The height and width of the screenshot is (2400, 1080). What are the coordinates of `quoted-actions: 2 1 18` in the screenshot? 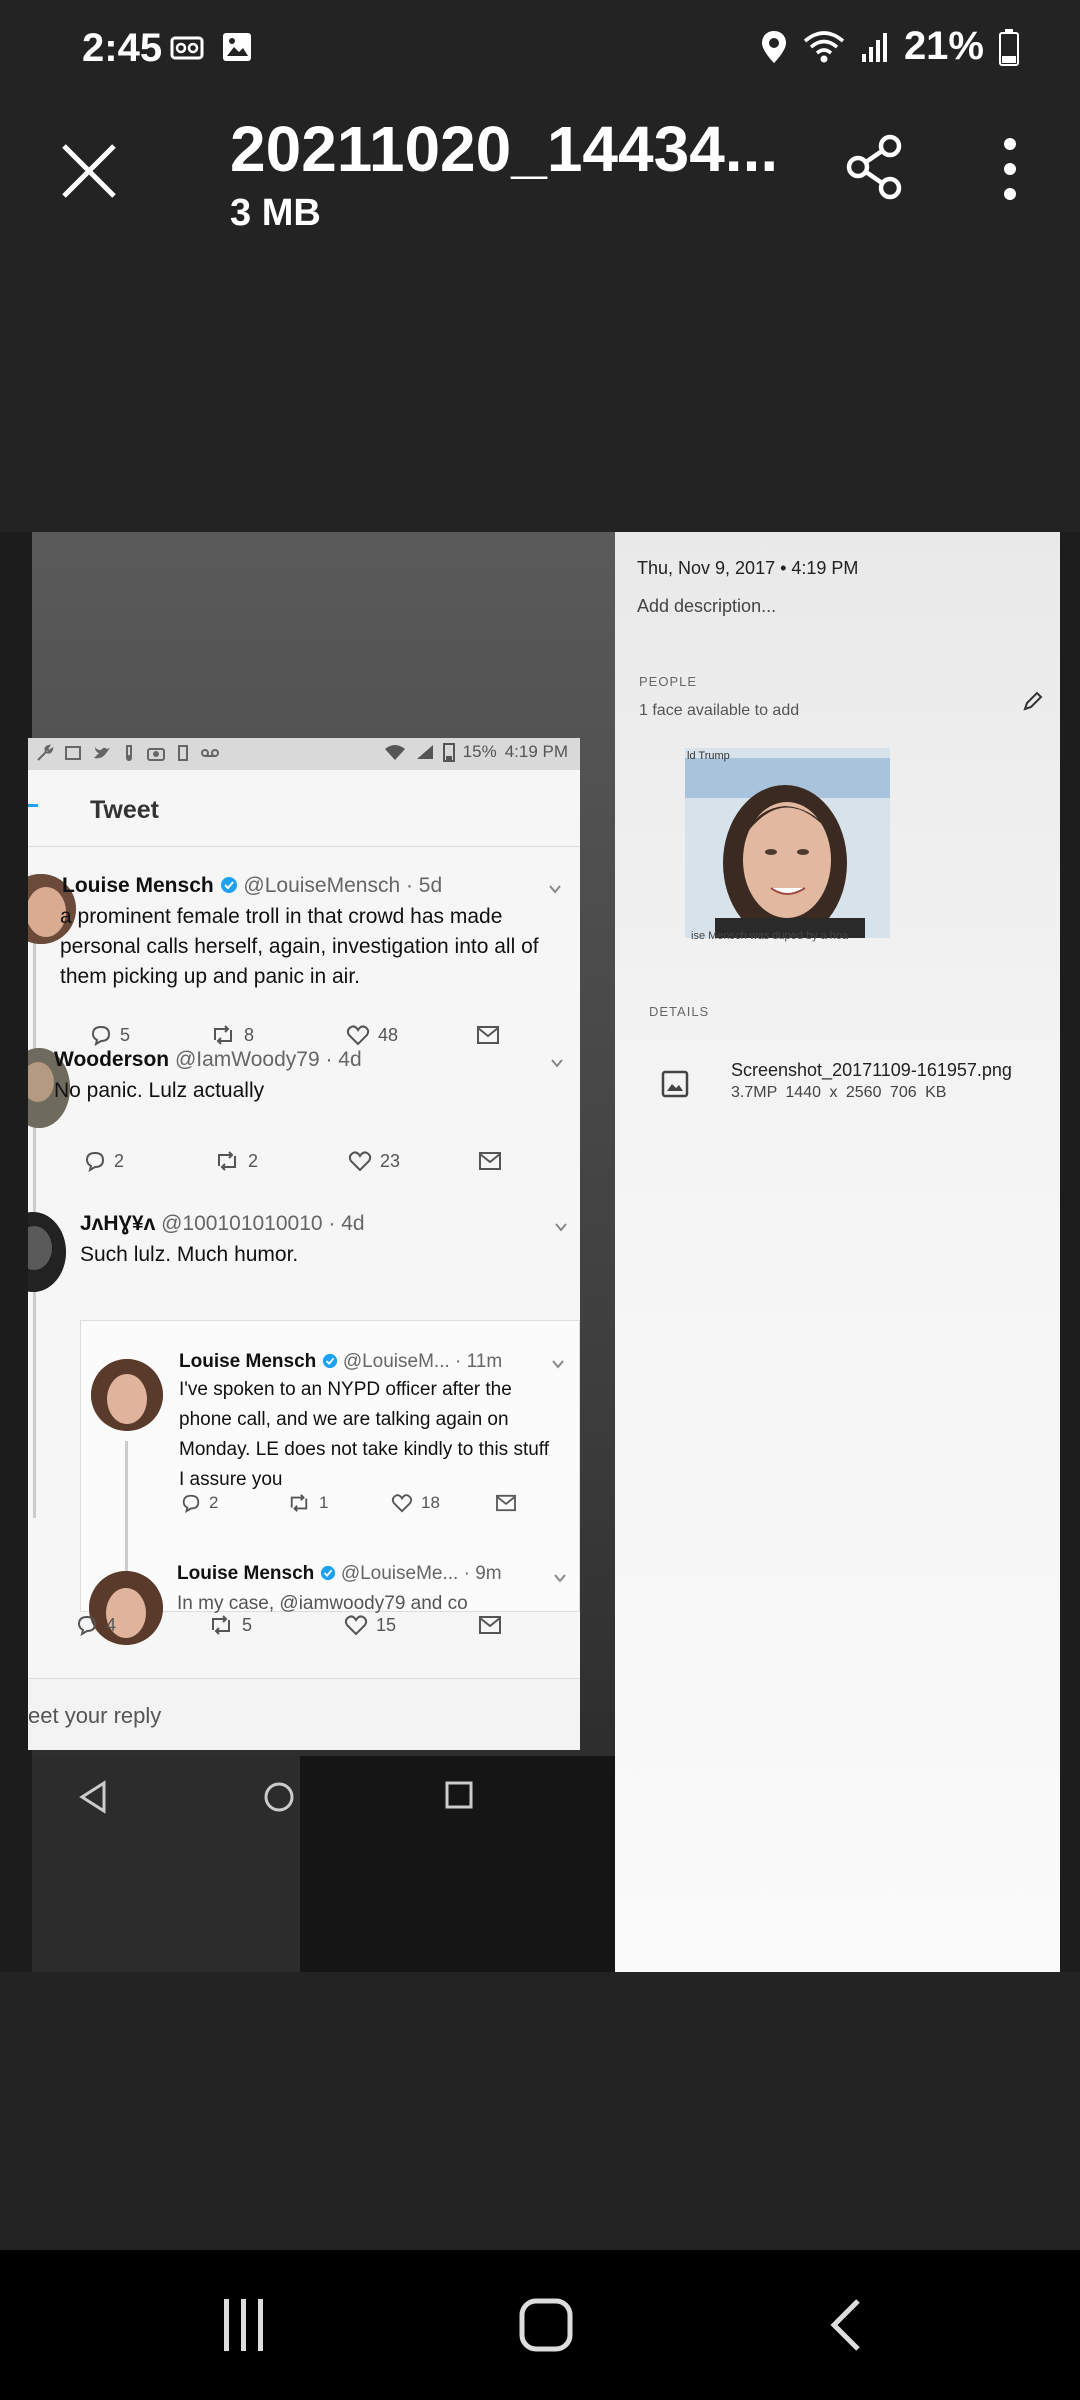 It's located at (349, 1503).